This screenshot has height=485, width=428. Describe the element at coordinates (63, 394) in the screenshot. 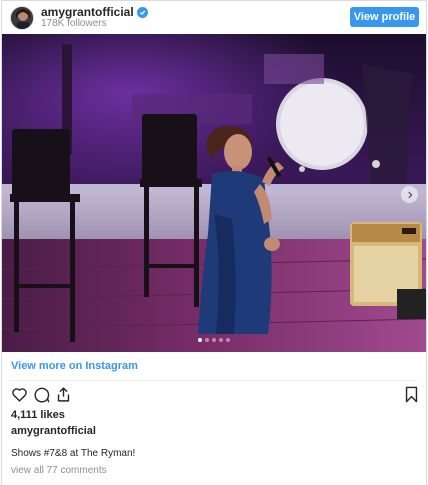

I see `share-icon` at that location.